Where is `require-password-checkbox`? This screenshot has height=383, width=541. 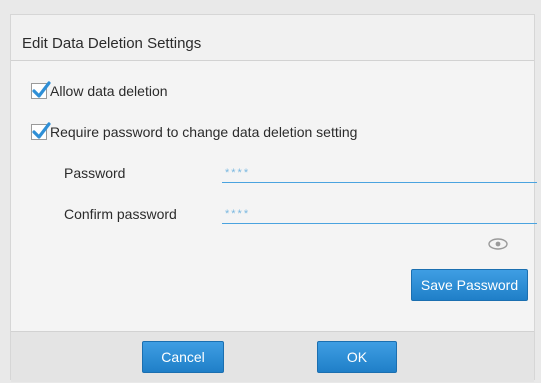 require-password-checkbox is located at coordinates (41, 131).